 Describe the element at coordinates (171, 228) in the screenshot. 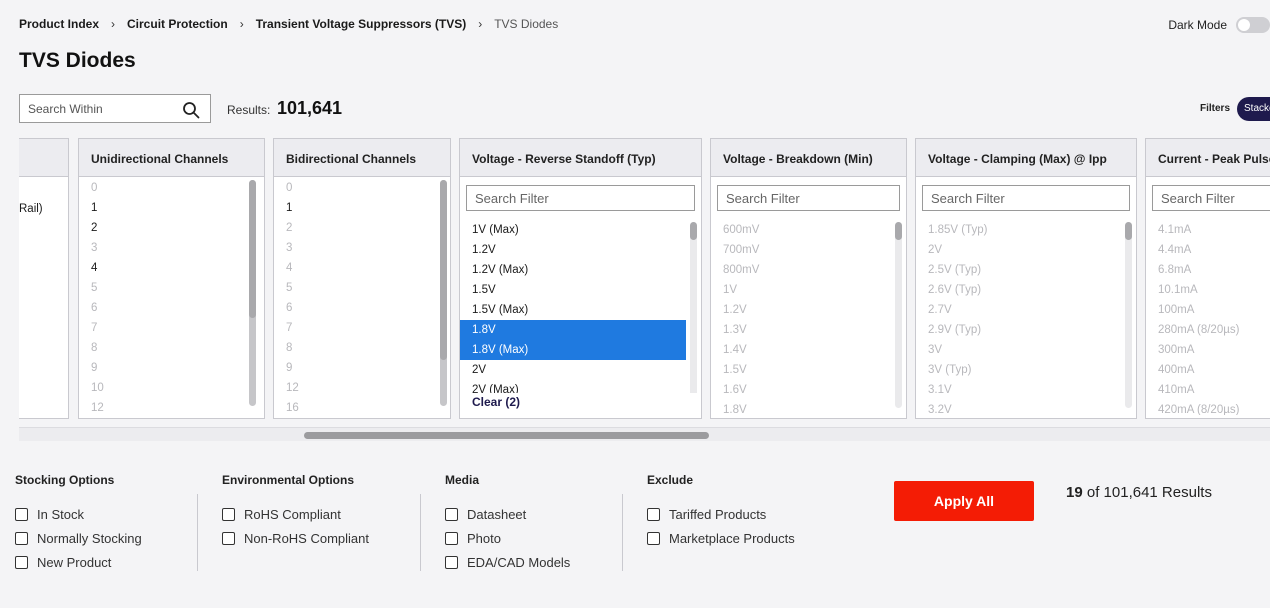

I see `filter-option: 2` at that location.